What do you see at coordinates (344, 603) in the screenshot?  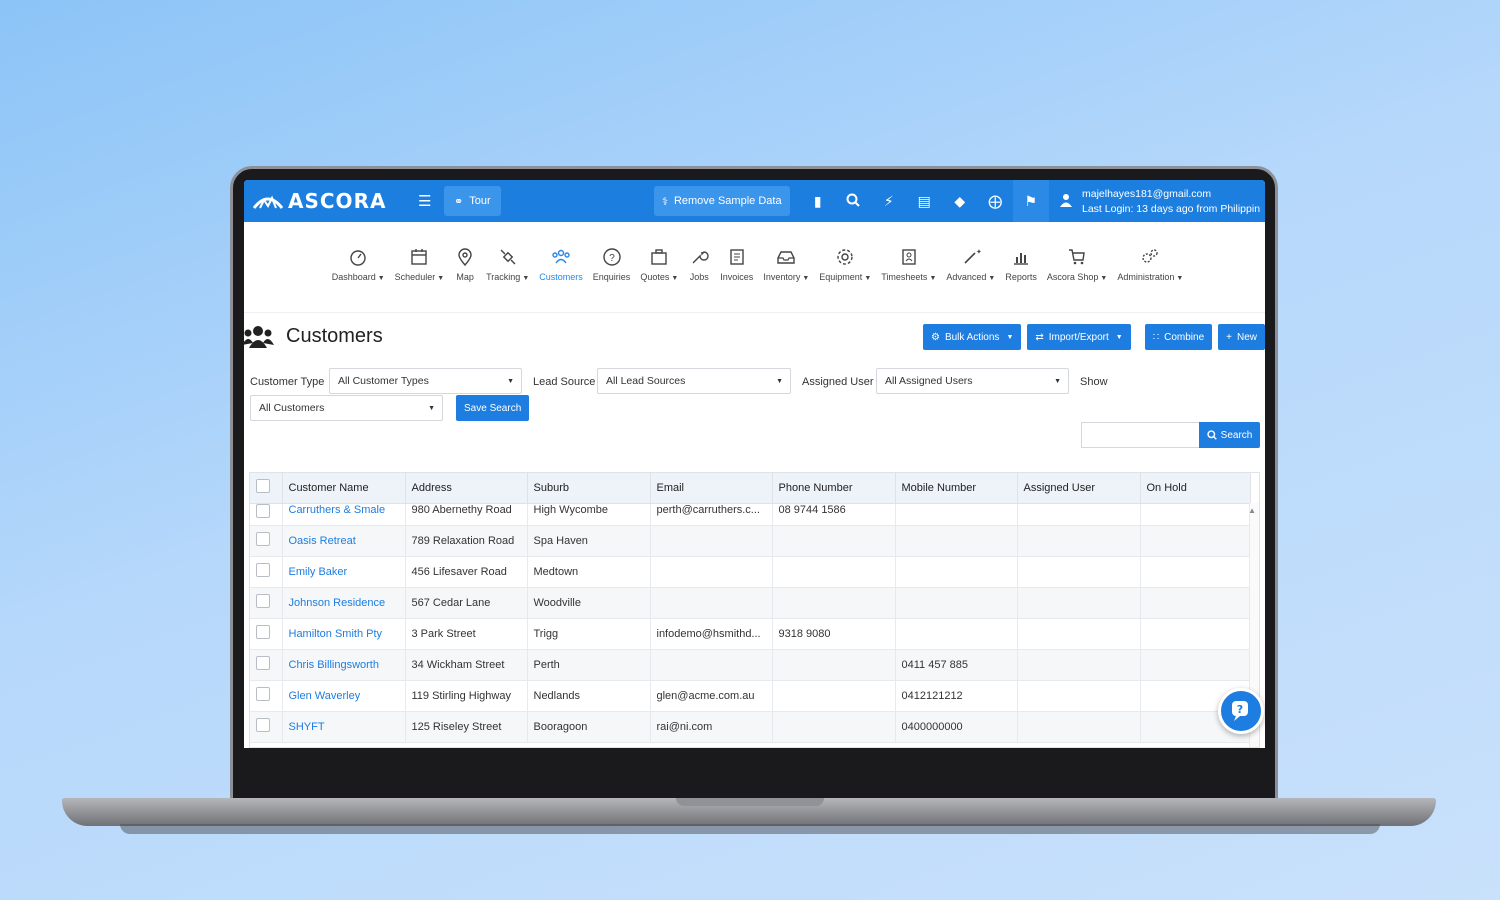 I see `customer-name-link: Johnson Residence` at bounding box center [344, 603].